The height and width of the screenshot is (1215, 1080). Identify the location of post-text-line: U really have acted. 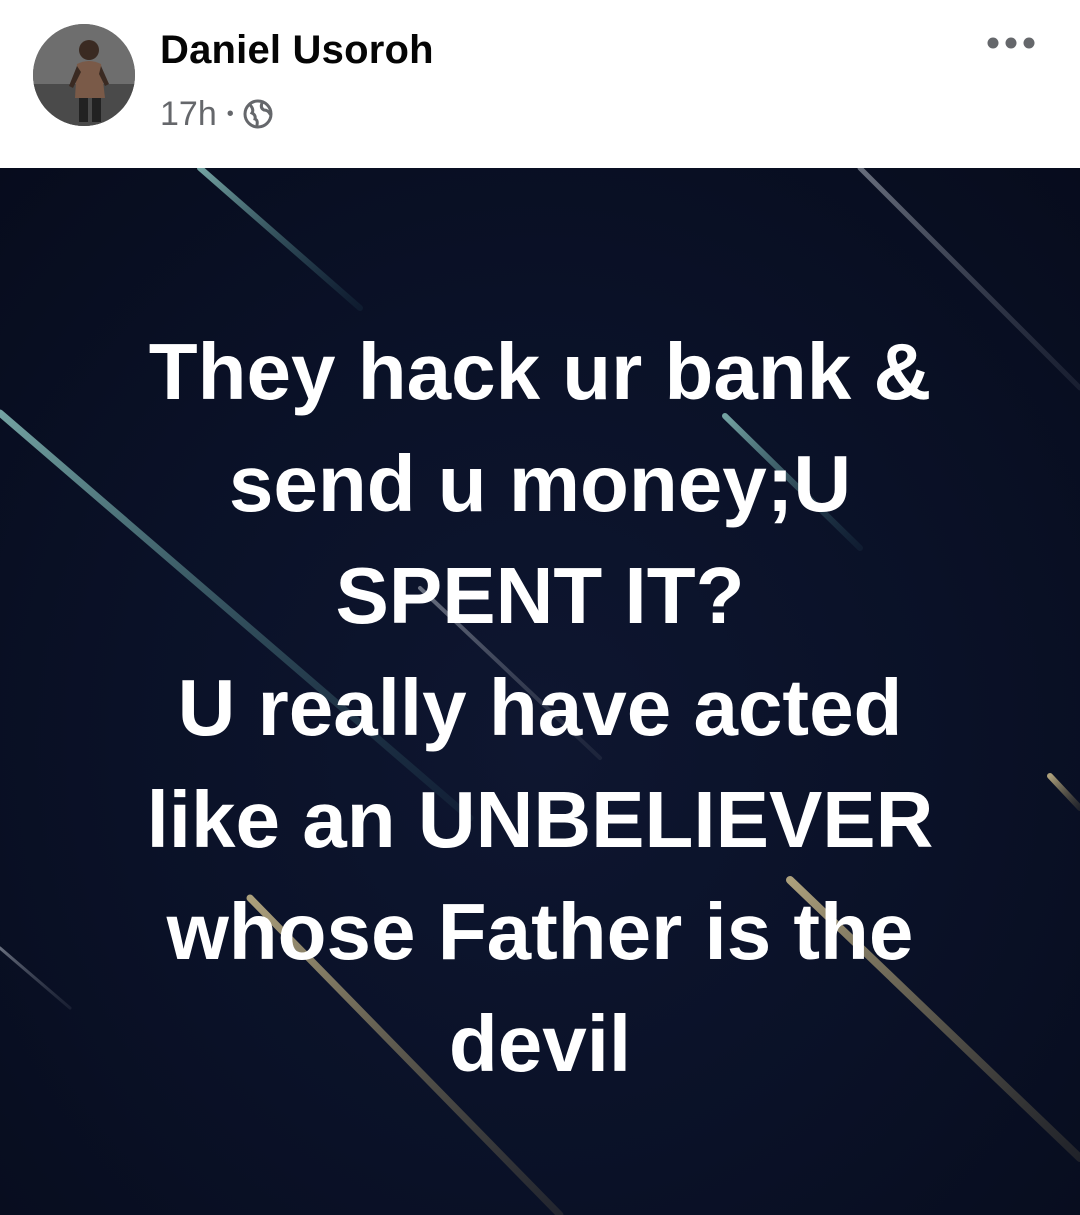
(540, 707).